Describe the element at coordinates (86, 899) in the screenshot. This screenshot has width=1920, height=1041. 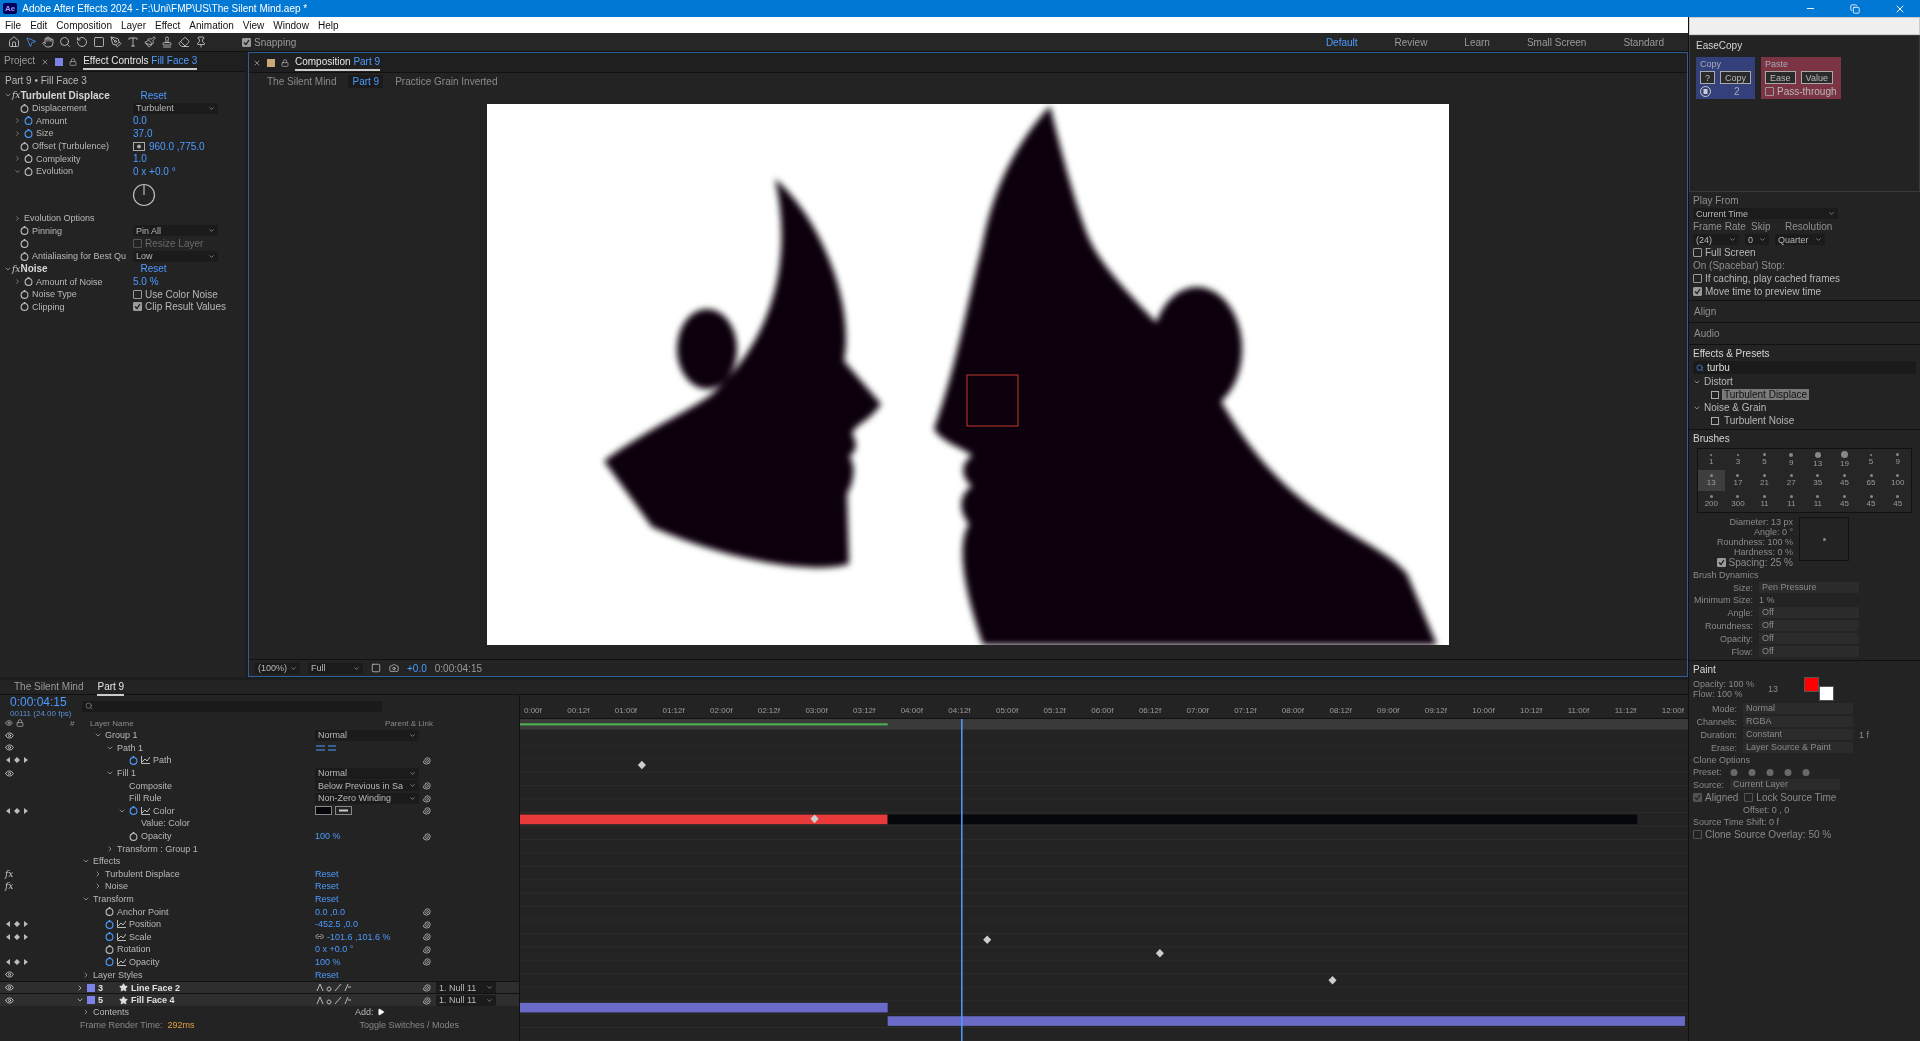
I see `collapse-chevron-icon` at that location.